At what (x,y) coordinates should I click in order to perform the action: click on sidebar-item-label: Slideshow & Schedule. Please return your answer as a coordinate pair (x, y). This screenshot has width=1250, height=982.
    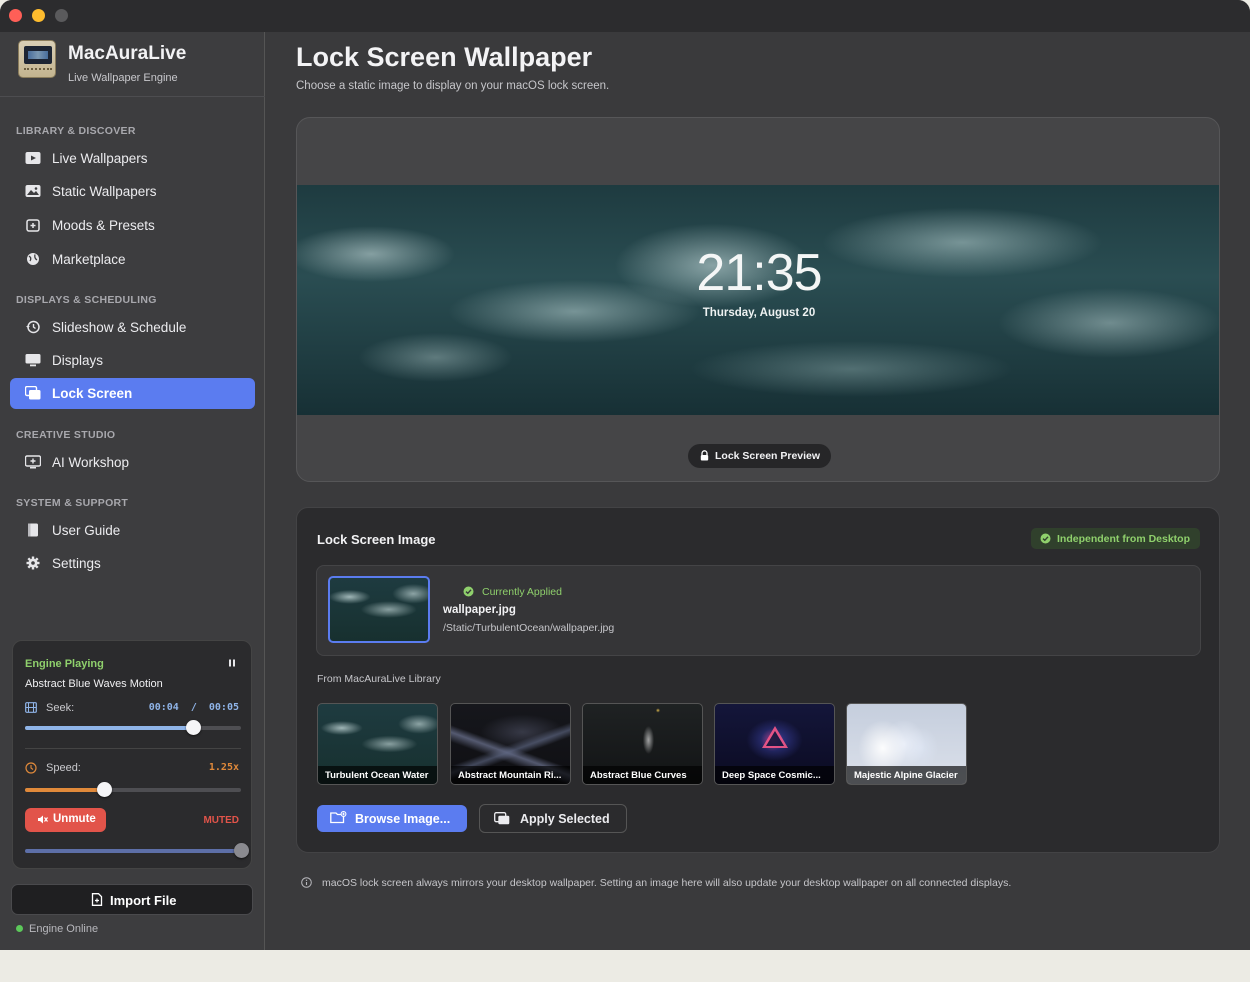
    Looking at the image, I should click on (119, 327).